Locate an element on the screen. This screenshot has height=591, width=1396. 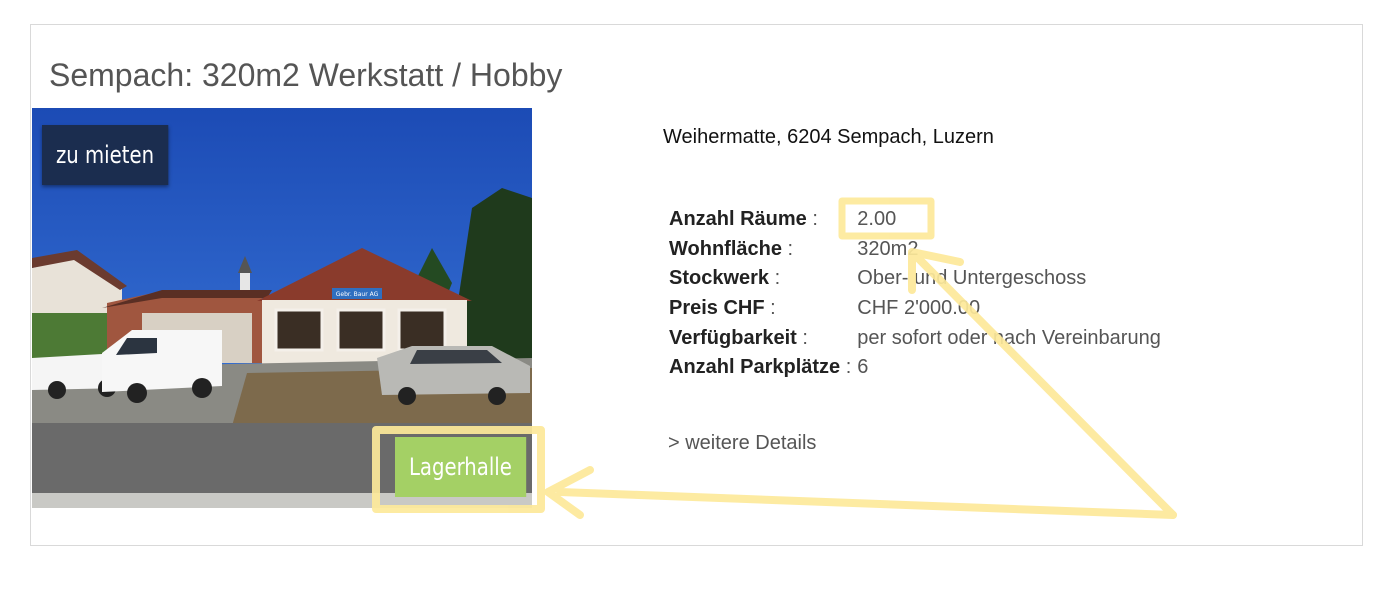
fact-value-rooms: 2.00 is located at coordinates (877, 219).